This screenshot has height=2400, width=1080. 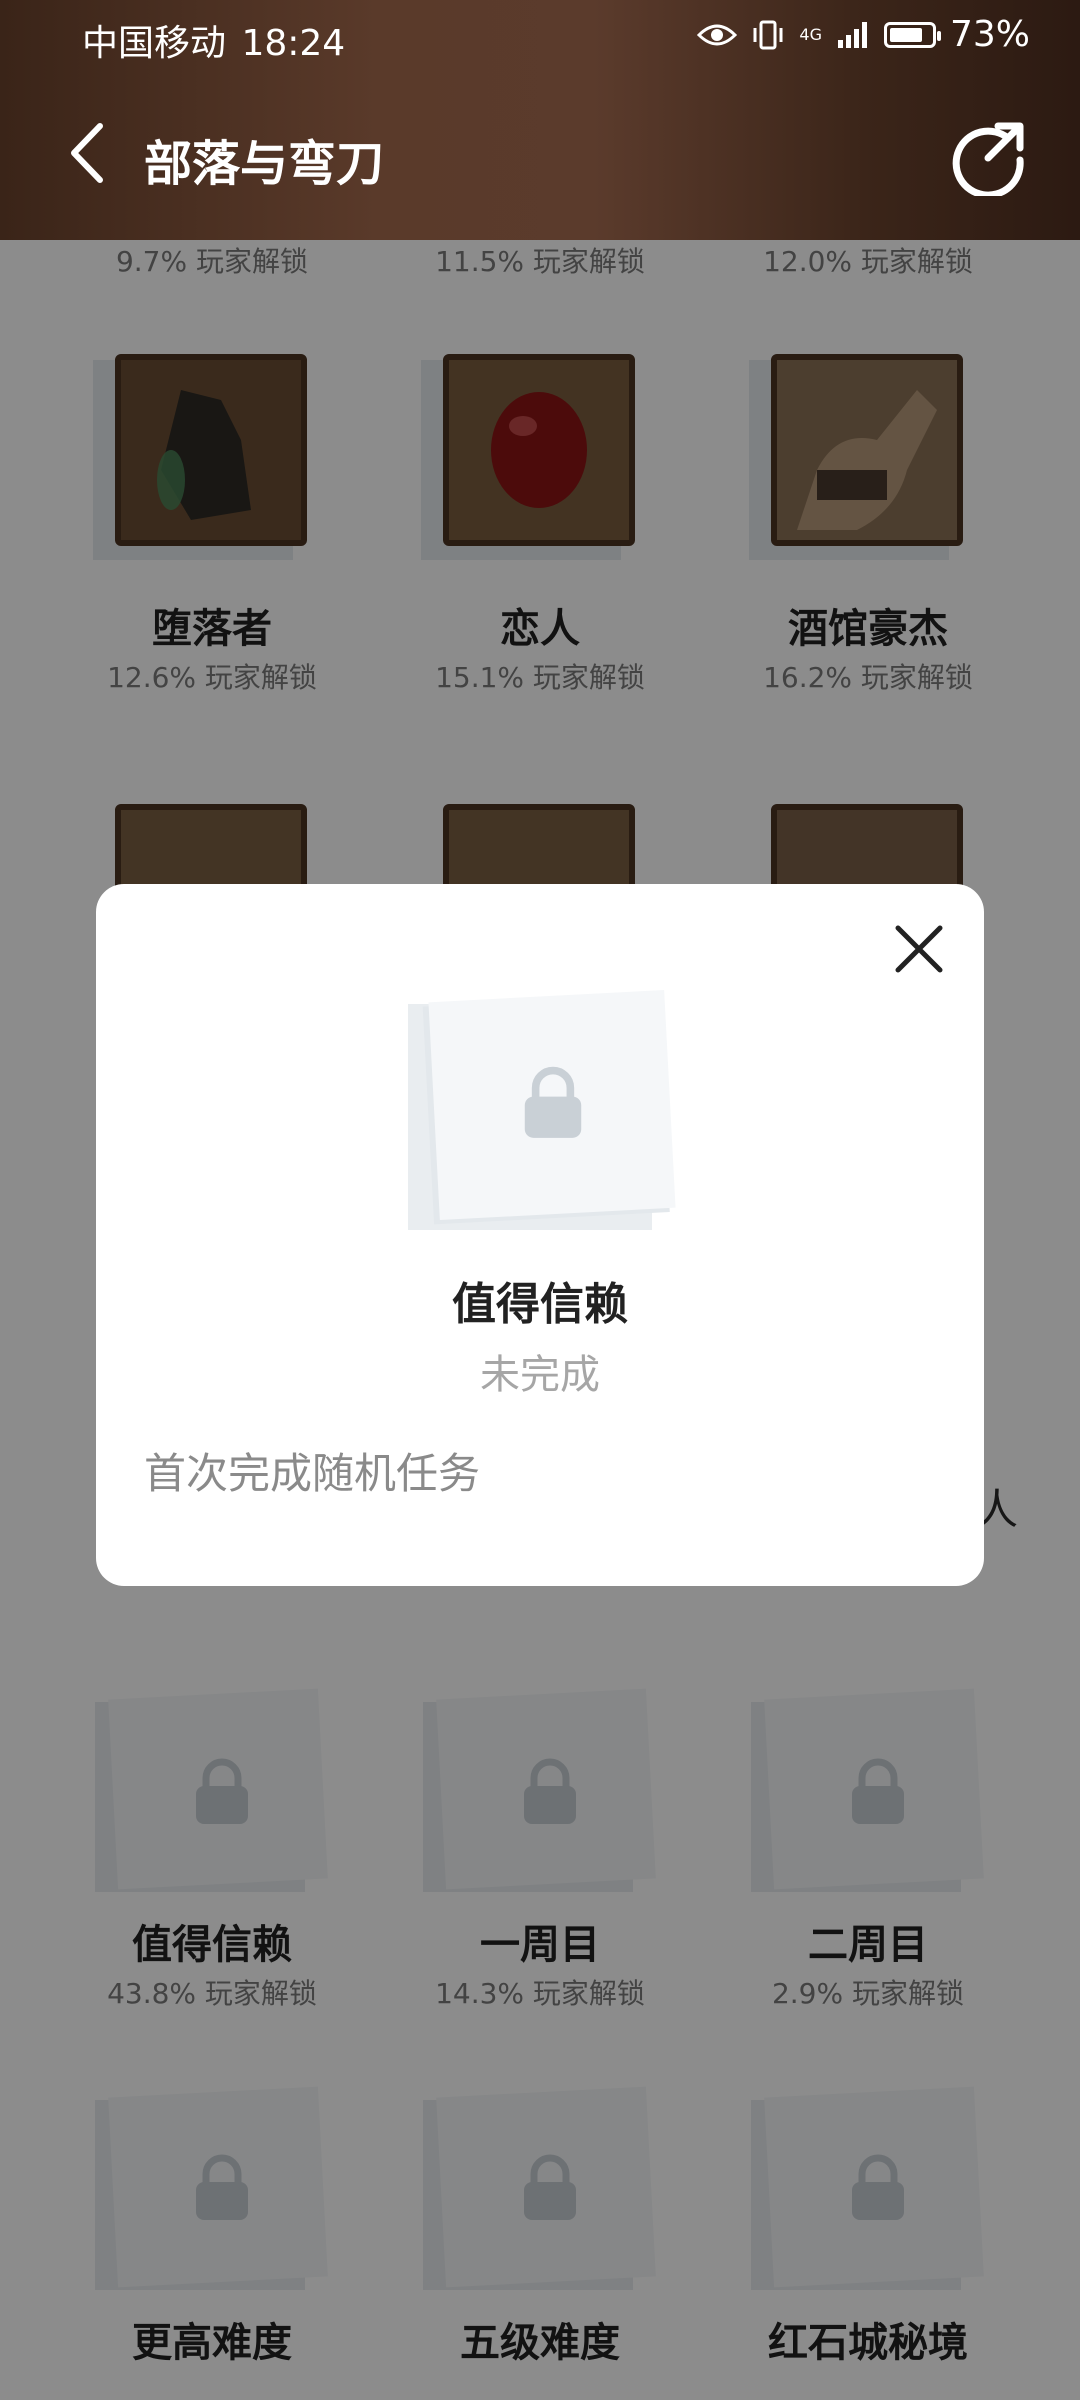 What do you see at coordinates (540, 1304) in the screenshot?
I see `dialog-title: 值得信赖` at bounding box center [540, 1304].